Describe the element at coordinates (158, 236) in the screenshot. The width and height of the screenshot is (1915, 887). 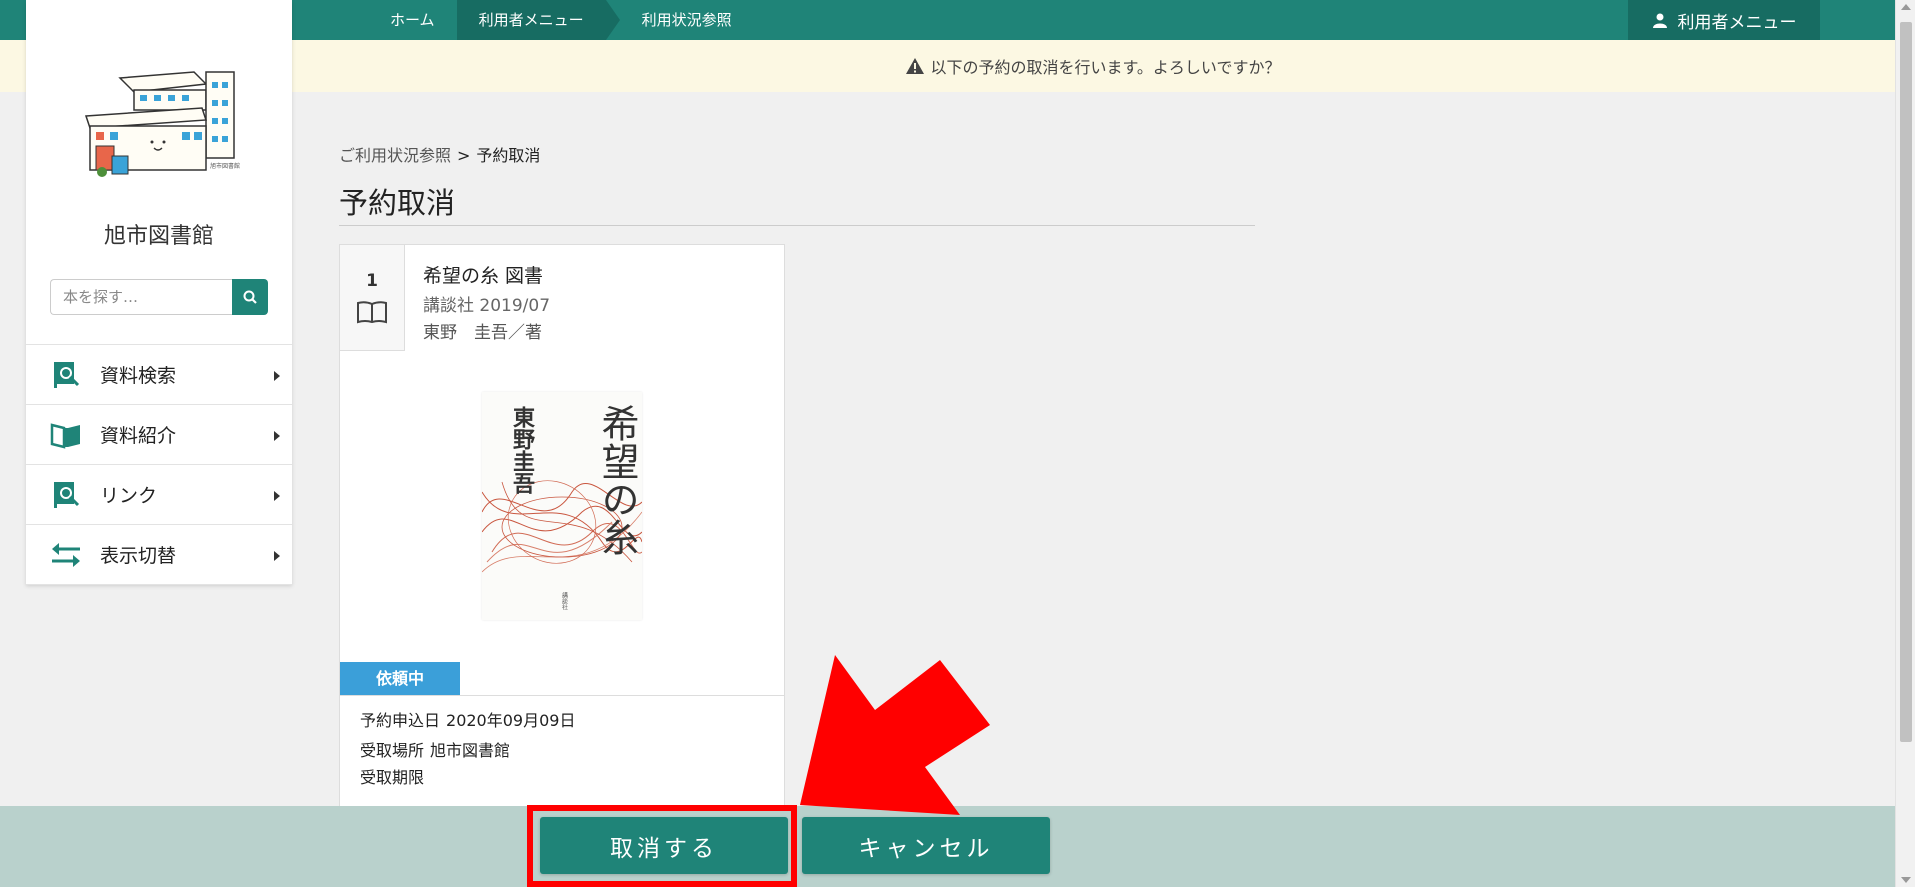
I see `library-name: 旭市図書館` at that location.